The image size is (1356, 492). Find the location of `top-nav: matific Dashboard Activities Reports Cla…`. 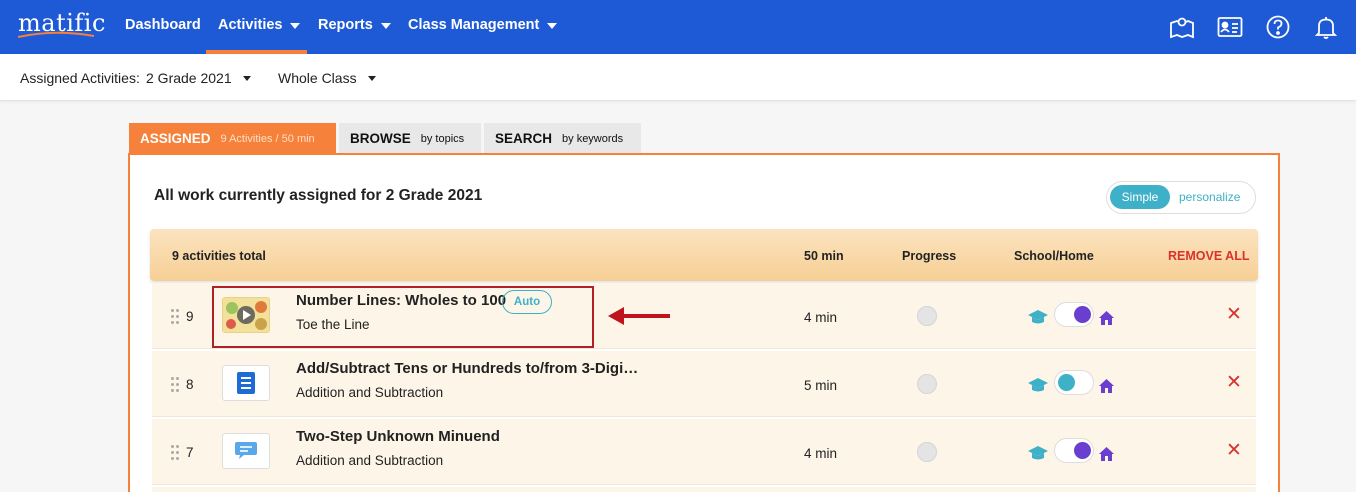

top-nav: matific Dashboard Activities Reports Cla… is located at coordinates (678, 27).